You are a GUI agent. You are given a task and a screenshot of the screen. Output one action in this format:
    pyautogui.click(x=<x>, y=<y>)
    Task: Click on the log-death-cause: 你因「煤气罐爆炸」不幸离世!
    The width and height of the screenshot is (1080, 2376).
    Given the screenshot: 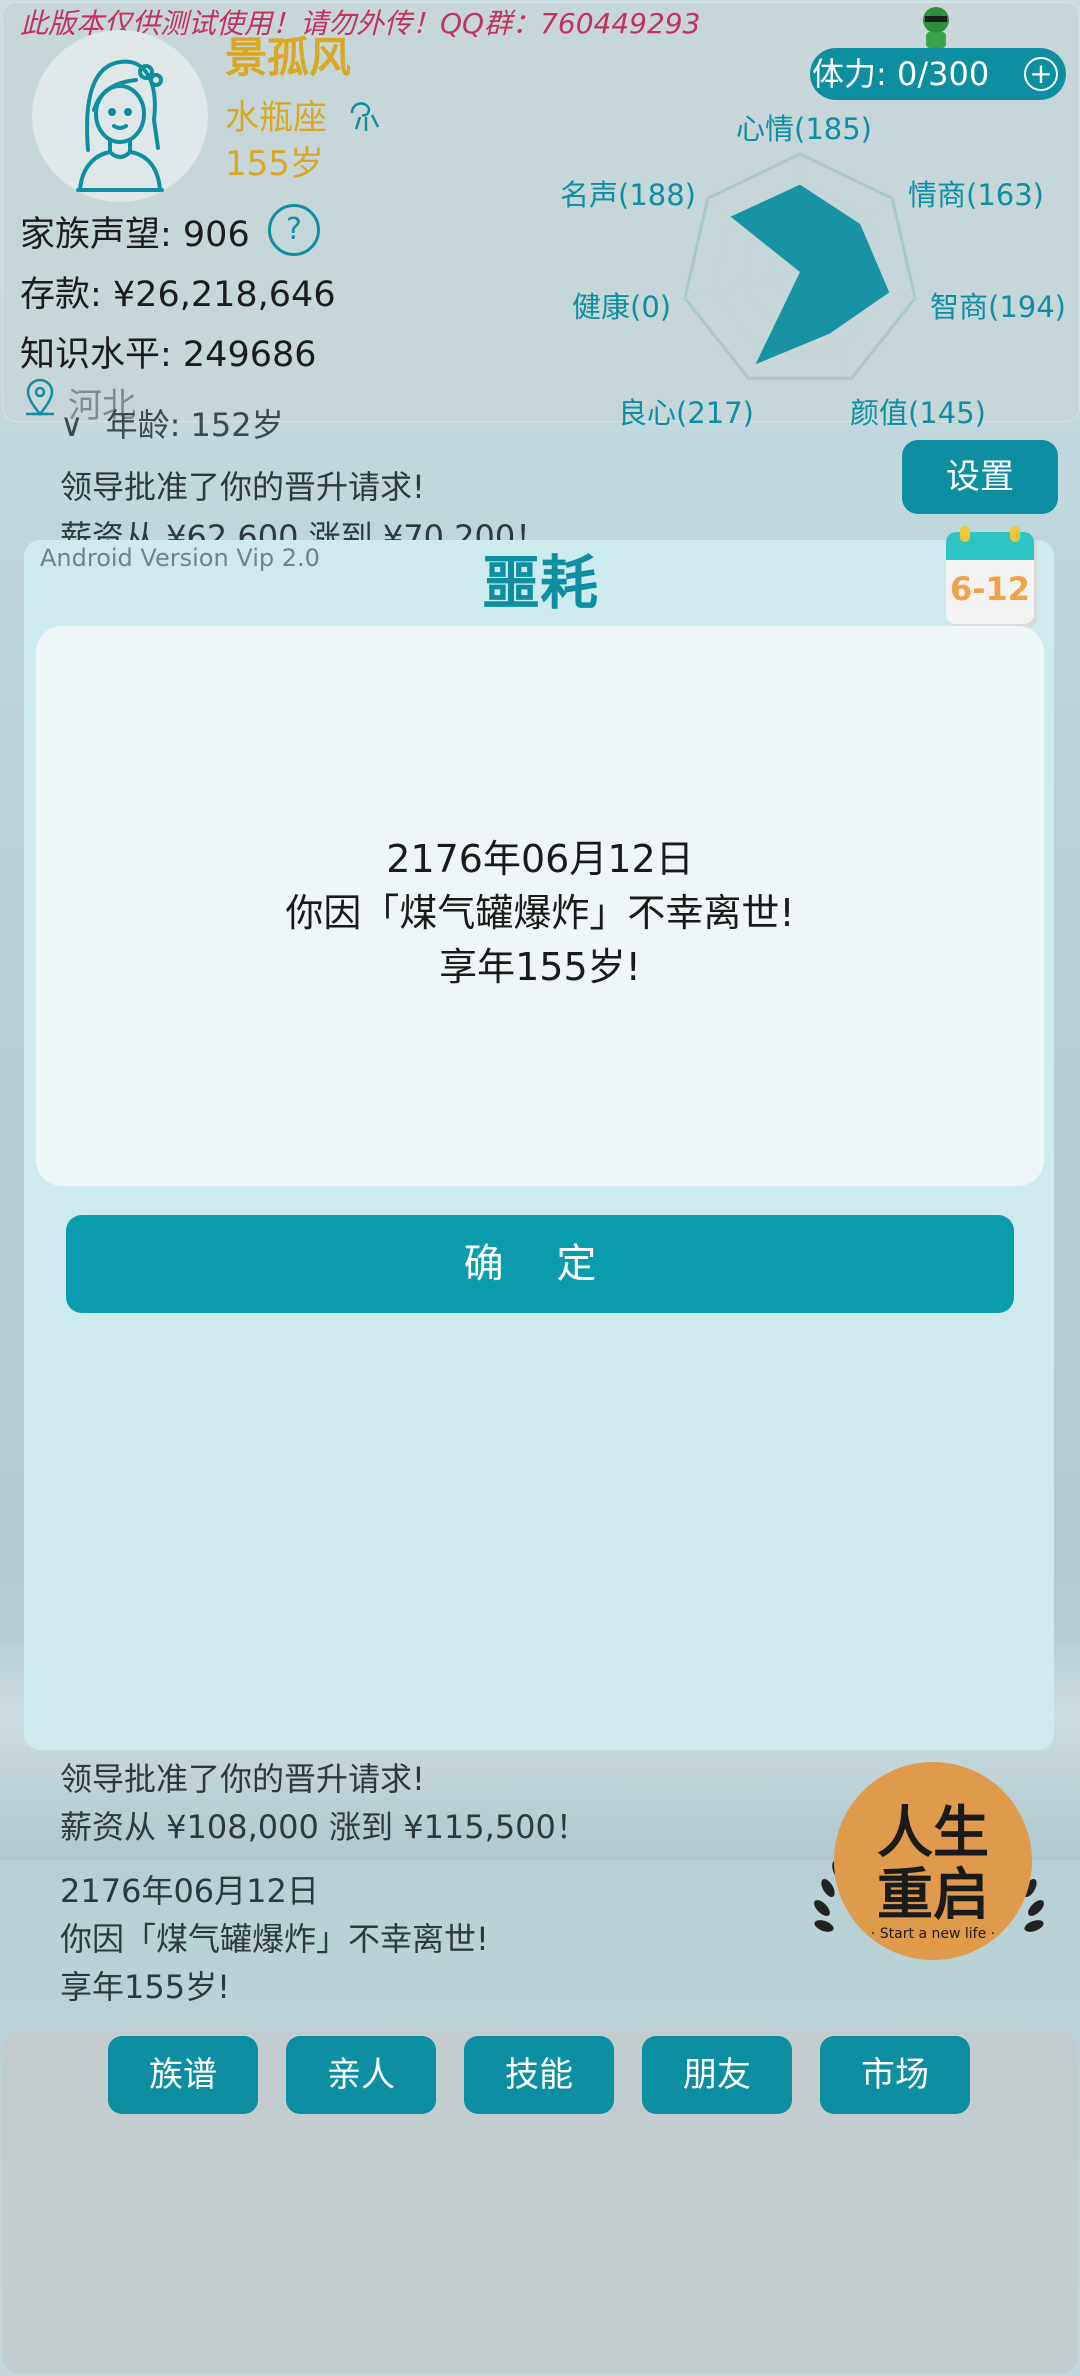 What is the action you would take?
    pyautogui.click(x=274, y=1939)
    